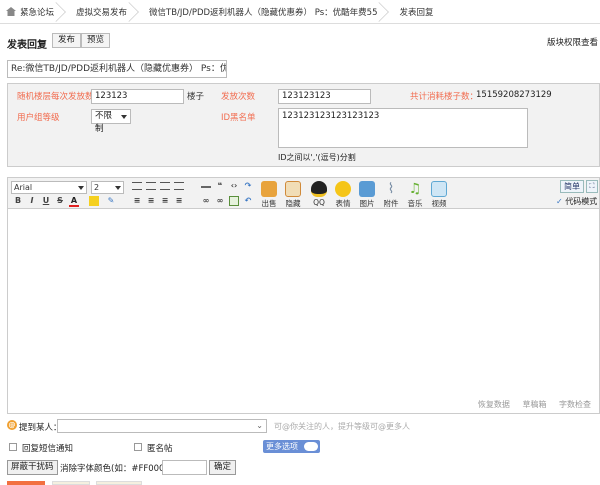 The width and height of the screenshot is (600, 485). Describe the element at coordinates (293, 203) in the screenshot. I see `hide-label: 隐藏` at that location.